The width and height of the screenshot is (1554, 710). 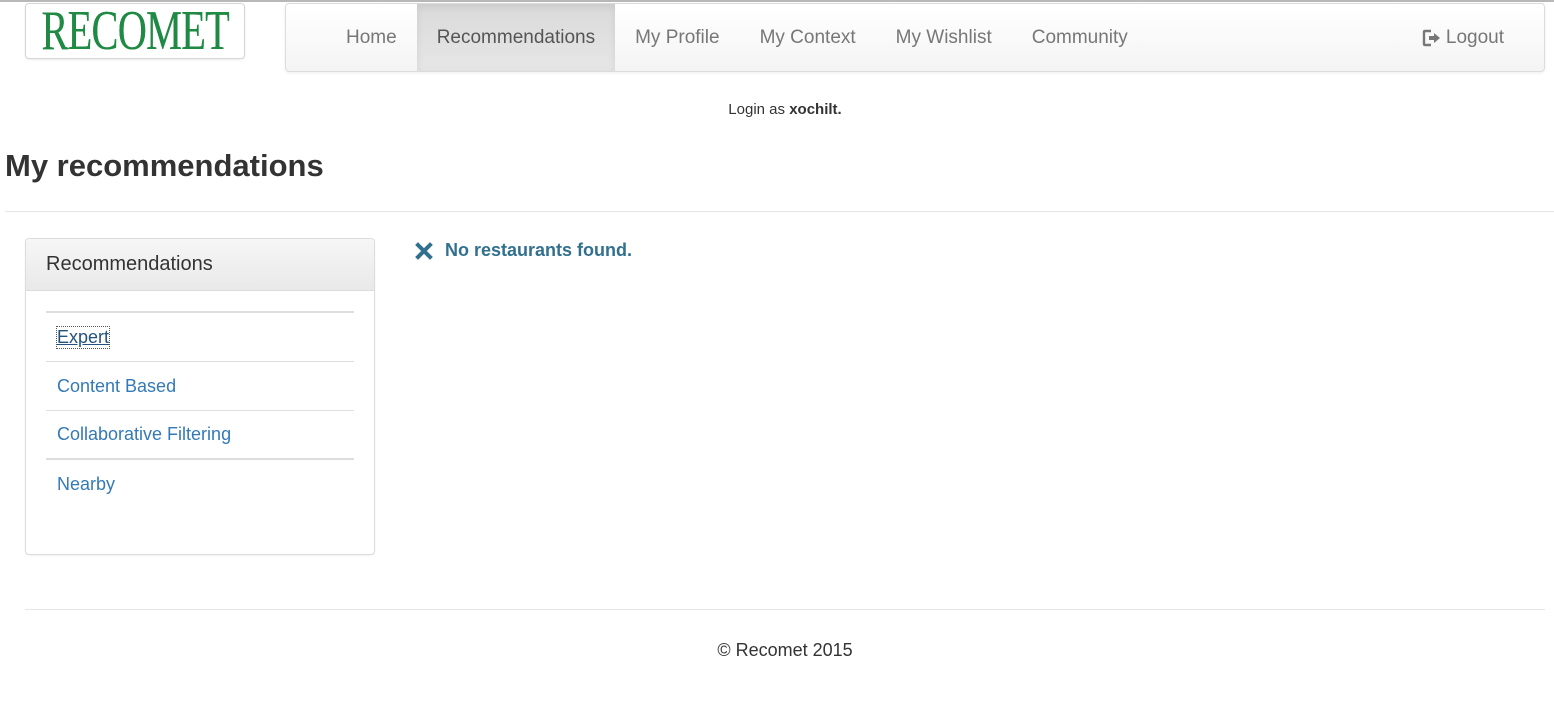 I want to click on brand-logo: RECOMET, so click(x=135, y=31).